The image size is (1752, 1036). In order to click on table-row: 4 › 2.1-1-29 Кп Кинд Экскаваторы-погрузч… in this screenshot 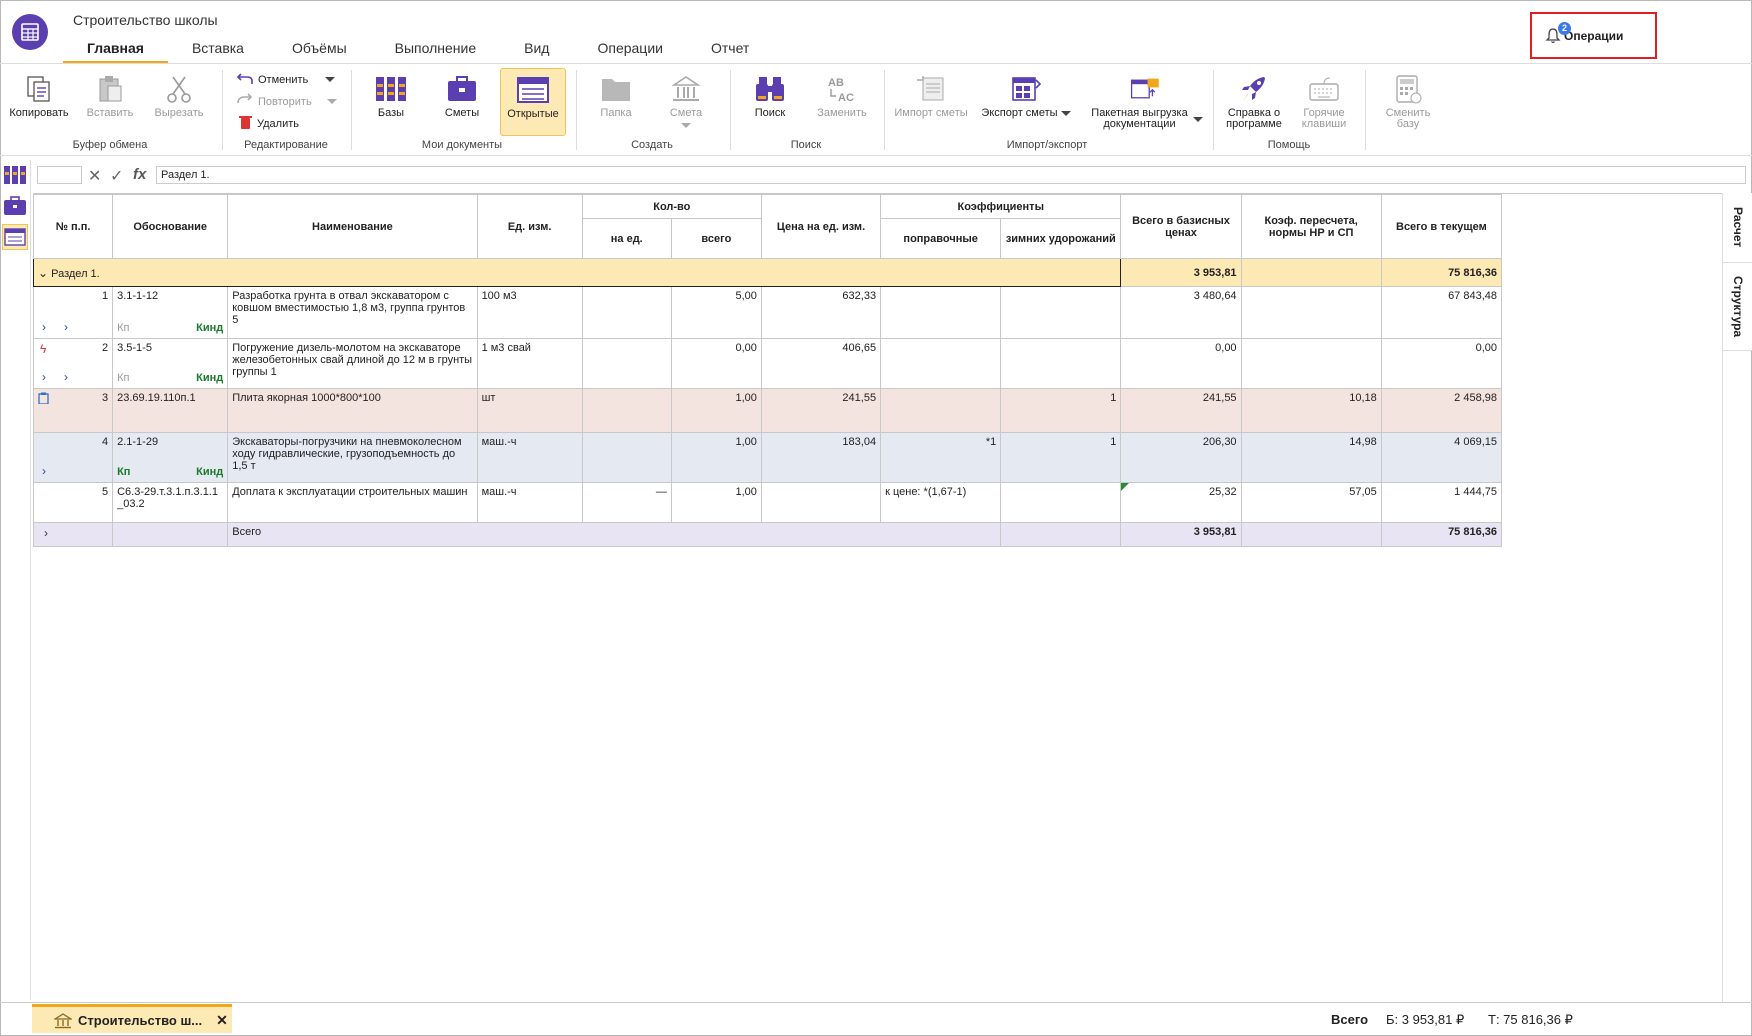, I will do `click(767, 457)`.